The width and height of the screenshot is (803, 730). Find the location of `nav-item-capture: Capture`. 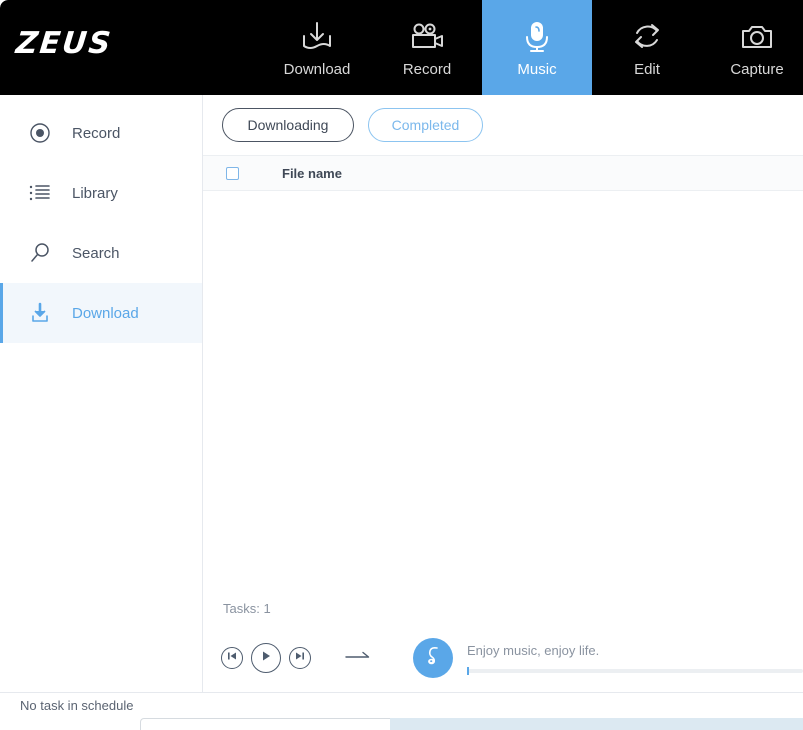

nav-item-capture: Capture is located at coordinates (752, 47).